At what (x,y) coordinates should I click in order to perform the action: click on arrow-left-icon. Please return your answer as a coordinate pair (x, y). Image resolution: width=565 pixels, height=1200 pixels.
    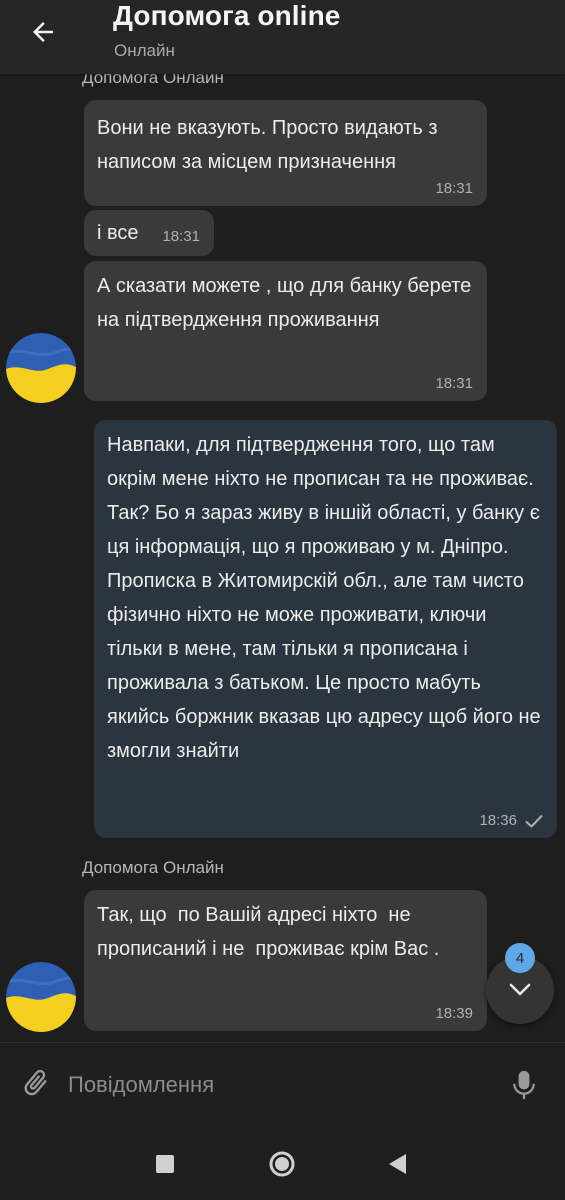
    Looking at the image, I should click on (43, 32).